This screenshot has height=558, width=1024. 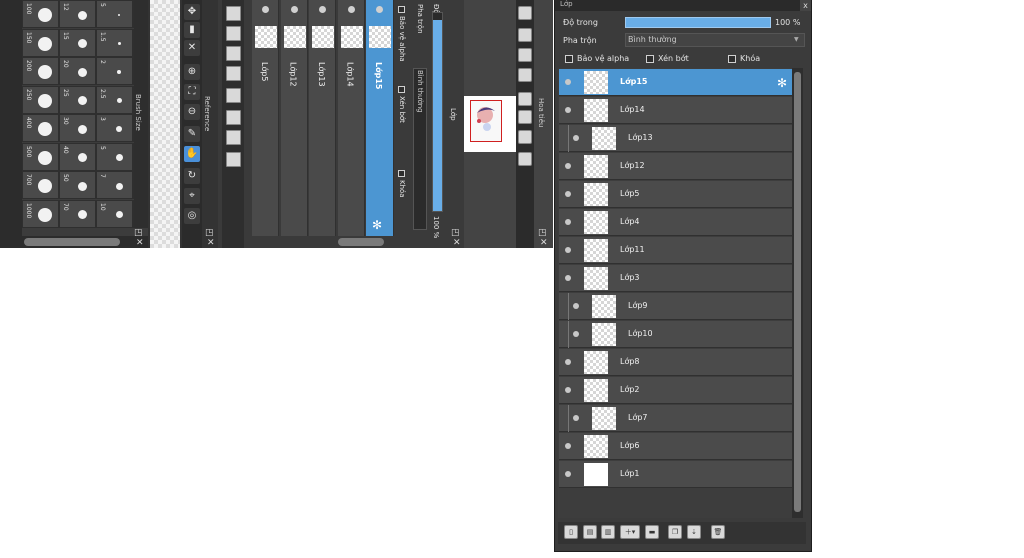 What do you see at coordinates (114, 99) in the screenshot?
I see `brush-size-cell: 2.5` at bounding box center [114, 99].